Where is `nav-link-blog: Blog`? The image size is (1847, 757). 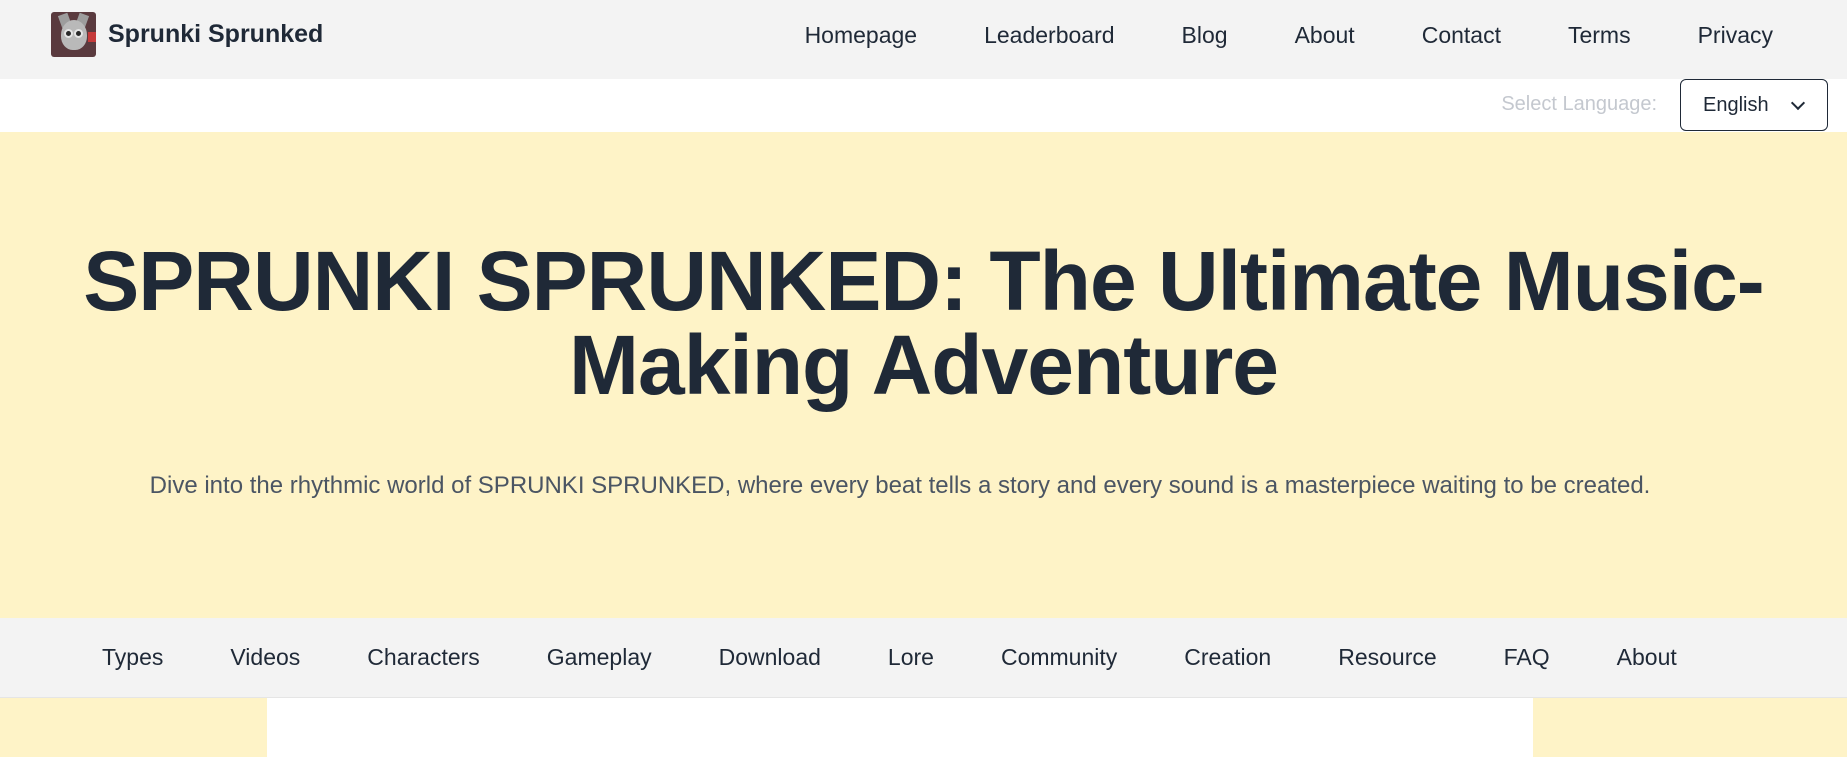 nav-link-blog: Blog is located at coordinates (1205, 35).